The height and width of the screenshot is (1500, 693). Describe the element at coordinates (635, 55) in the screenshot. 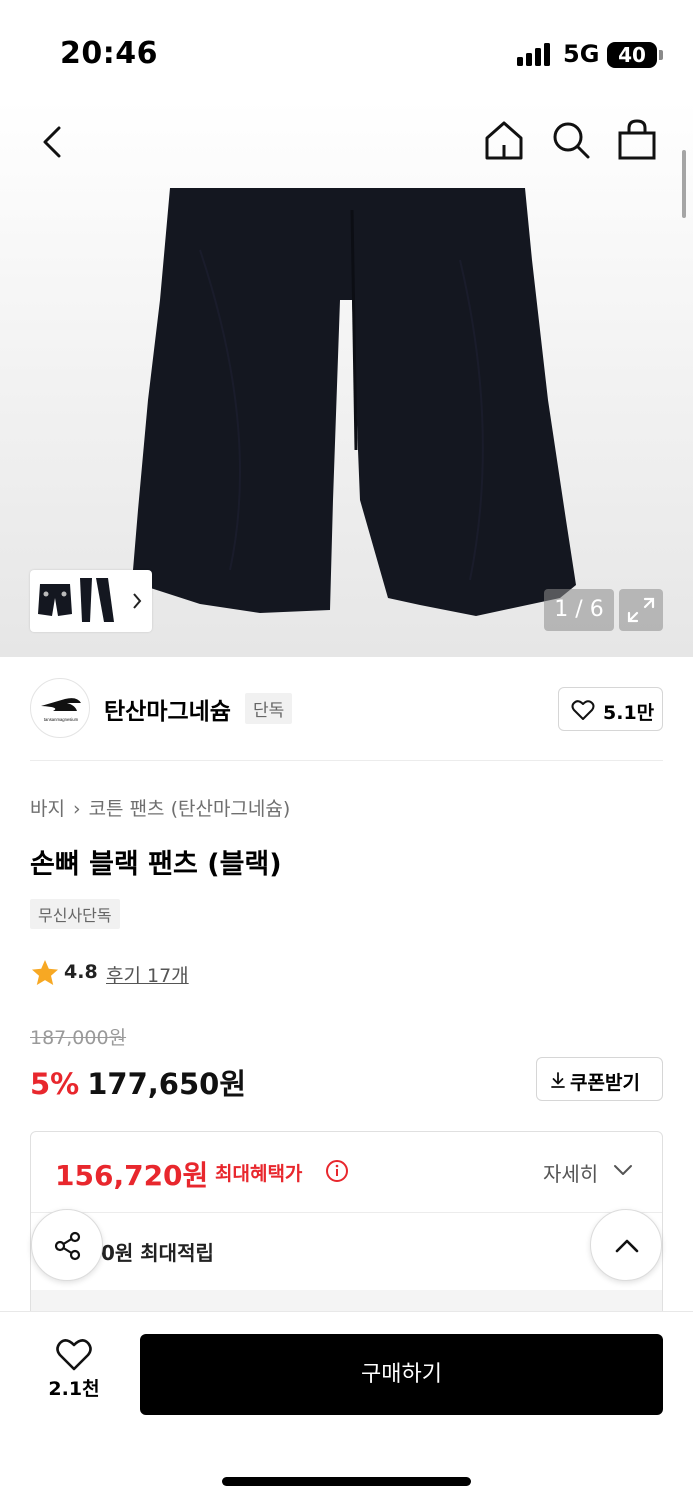

I see `battery-icon: 40` at that location.